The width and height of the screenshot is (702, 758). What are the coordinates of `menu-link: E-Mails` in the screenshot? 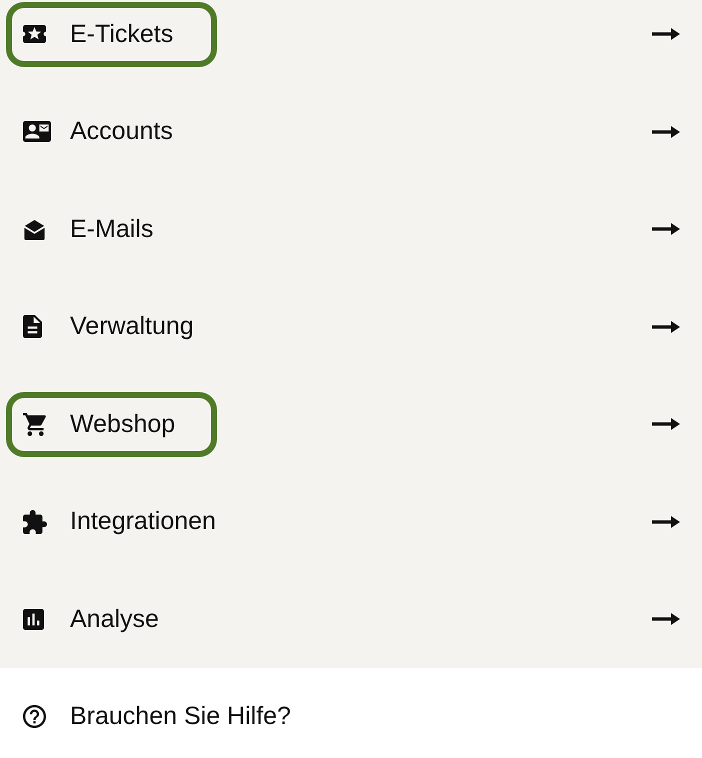 It's located at (111, 229).